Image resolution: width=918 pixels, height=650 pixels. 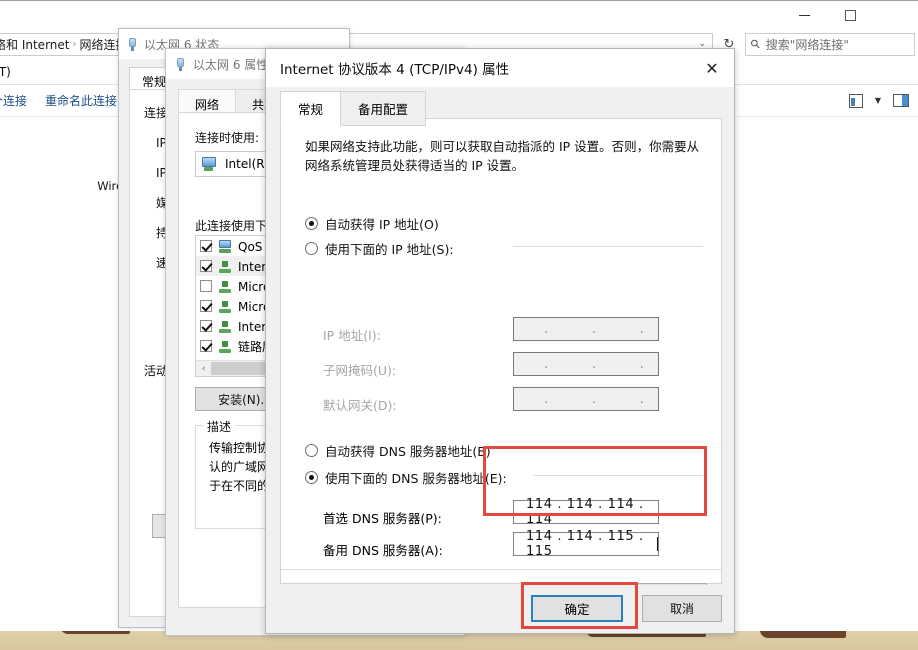 What do you see at coordinates (657, 544) in the screenshot?
I see `text-cursor` at bounding box center [657, 544].